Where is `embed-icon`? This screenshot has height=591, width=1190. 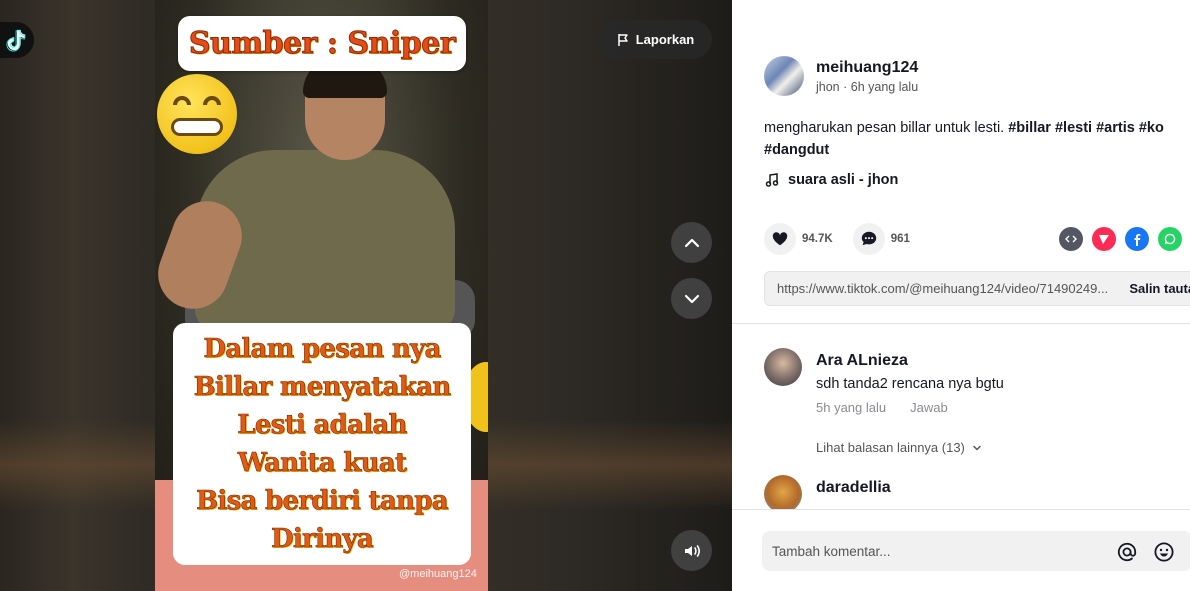 embed-icon is located at coordinates (1071, 239).